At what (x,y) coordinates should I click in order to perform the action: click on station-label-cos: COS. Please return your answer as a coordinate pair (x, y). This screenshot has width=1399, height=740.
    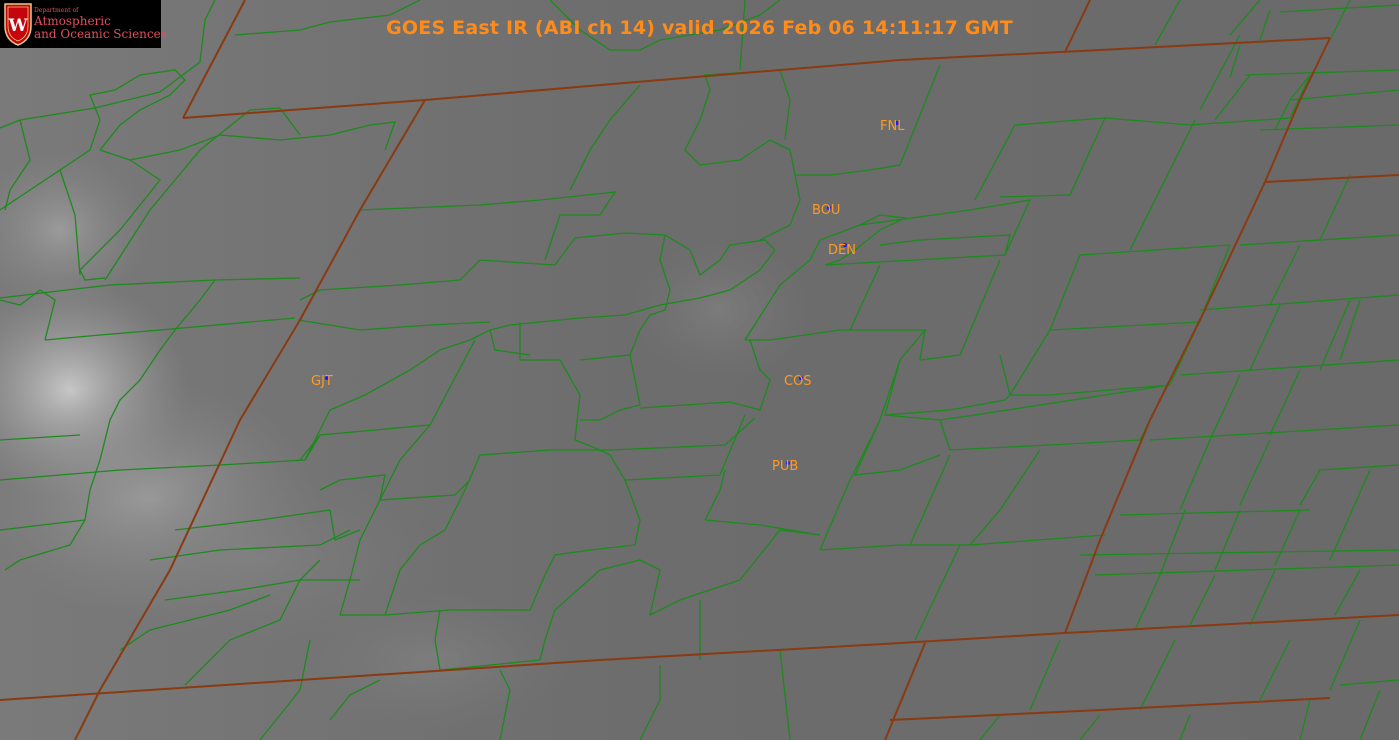
    Looking at the image, I should click on (798, 381).